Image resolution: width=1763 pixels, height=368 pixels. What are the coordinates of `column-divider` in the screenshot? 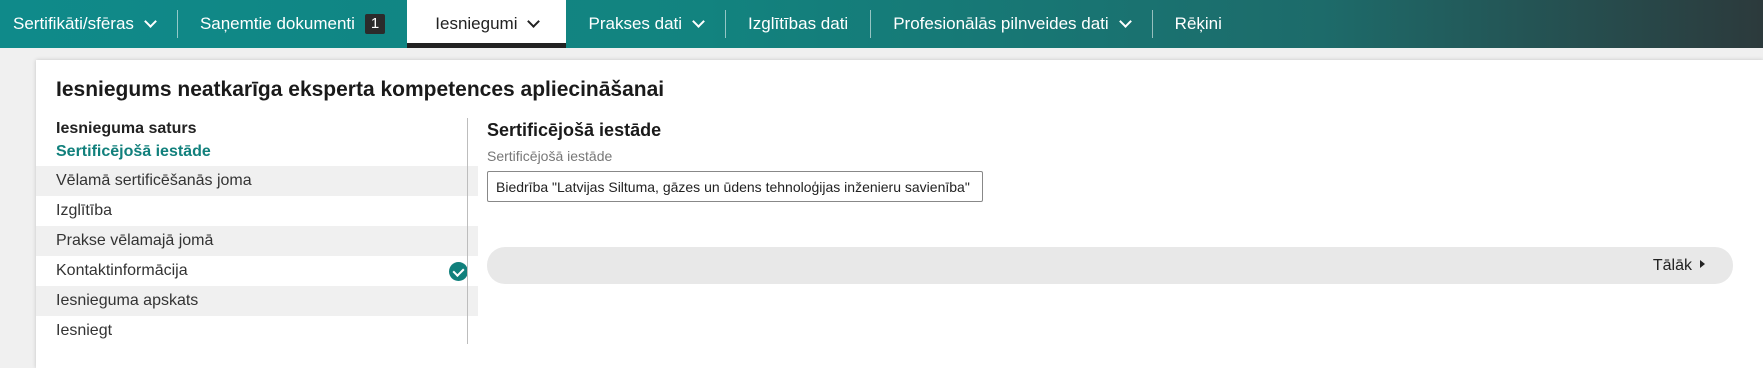 It's located at (467, 231).